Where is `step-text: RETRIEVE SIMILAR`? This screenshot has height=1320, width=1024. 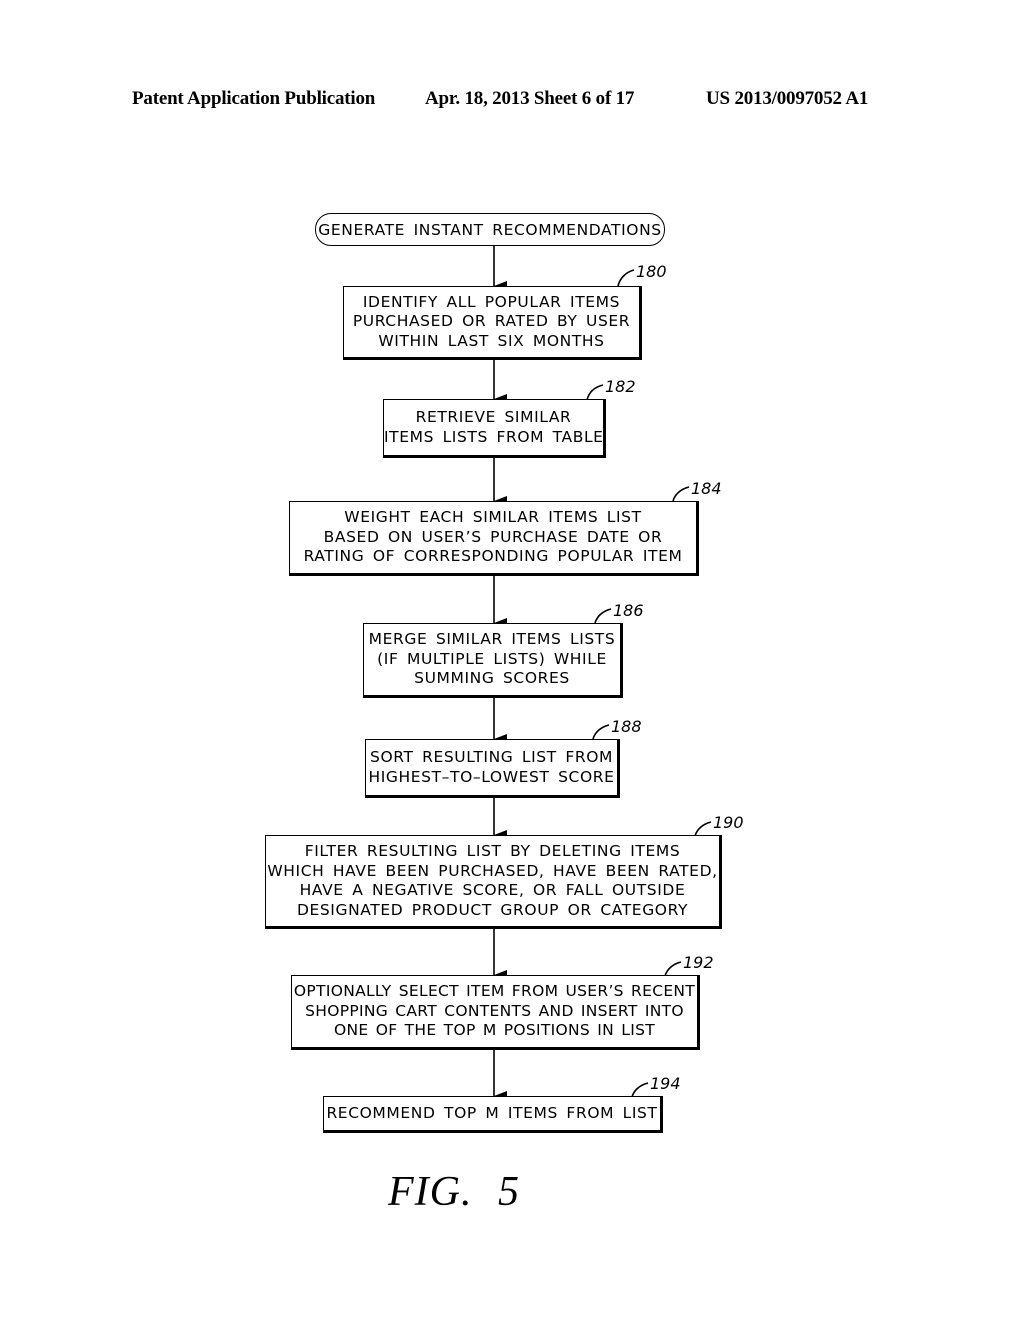 step-text: RETRIEVE SIMILAR is located at coordinates (493, 417).